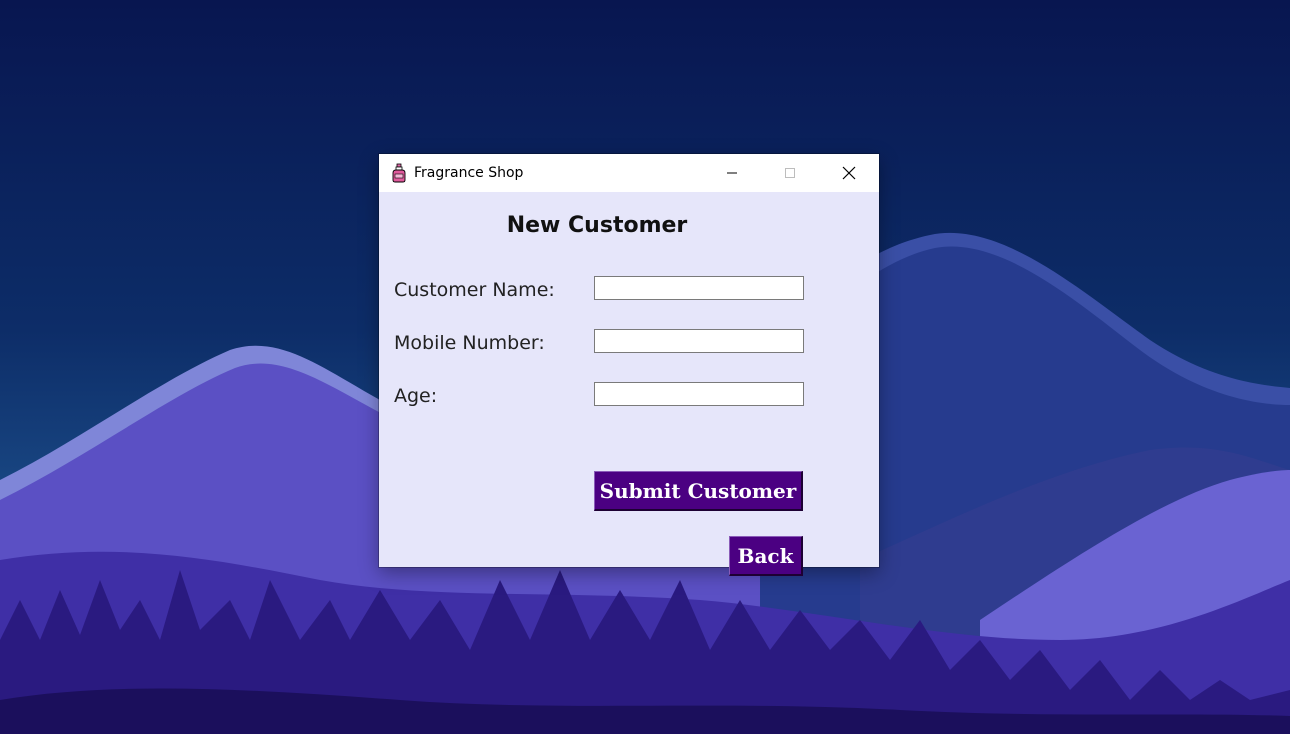 The width and height of the screenshot is (1290, 734). What do you see at coordinates (699, 341) in the screenshot?
I see `mobile-number-input` at bounding box center [699, 341].